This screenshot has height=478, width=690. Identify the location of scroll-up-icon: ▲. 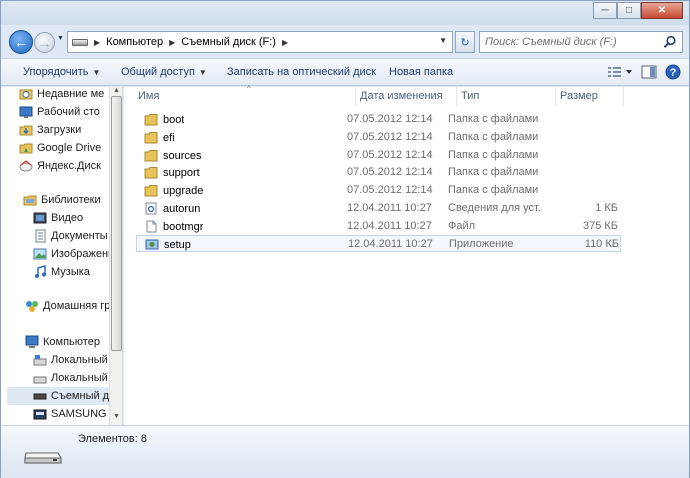
(116, 90).